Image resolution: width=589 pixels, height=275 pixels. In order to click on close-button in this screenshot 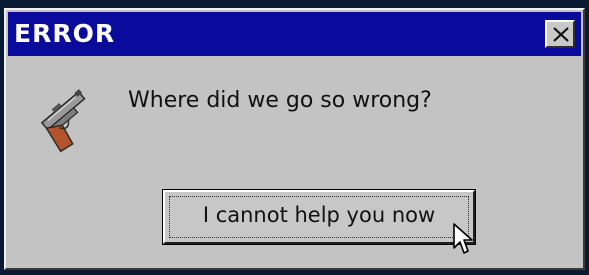, I will do `click(560, 34)`.